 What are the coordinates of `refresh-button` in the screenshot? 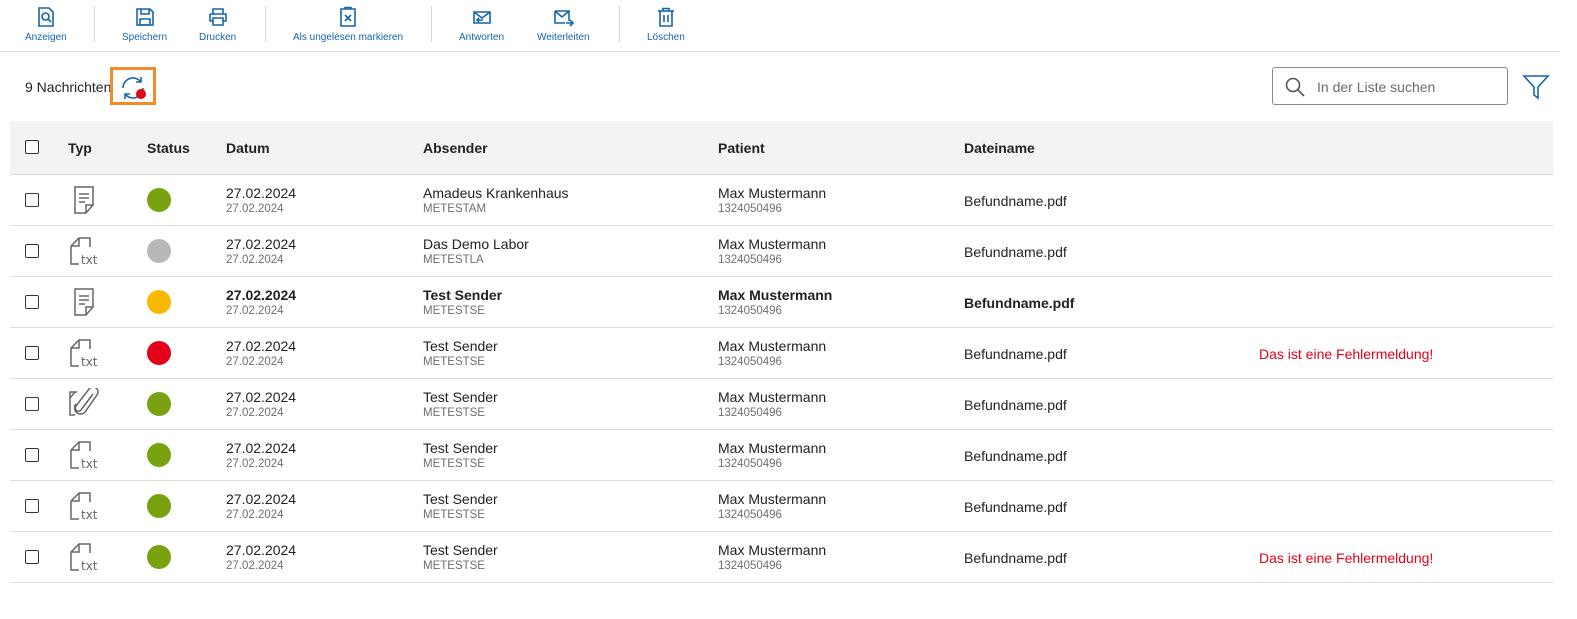 It's located at (133, 86).